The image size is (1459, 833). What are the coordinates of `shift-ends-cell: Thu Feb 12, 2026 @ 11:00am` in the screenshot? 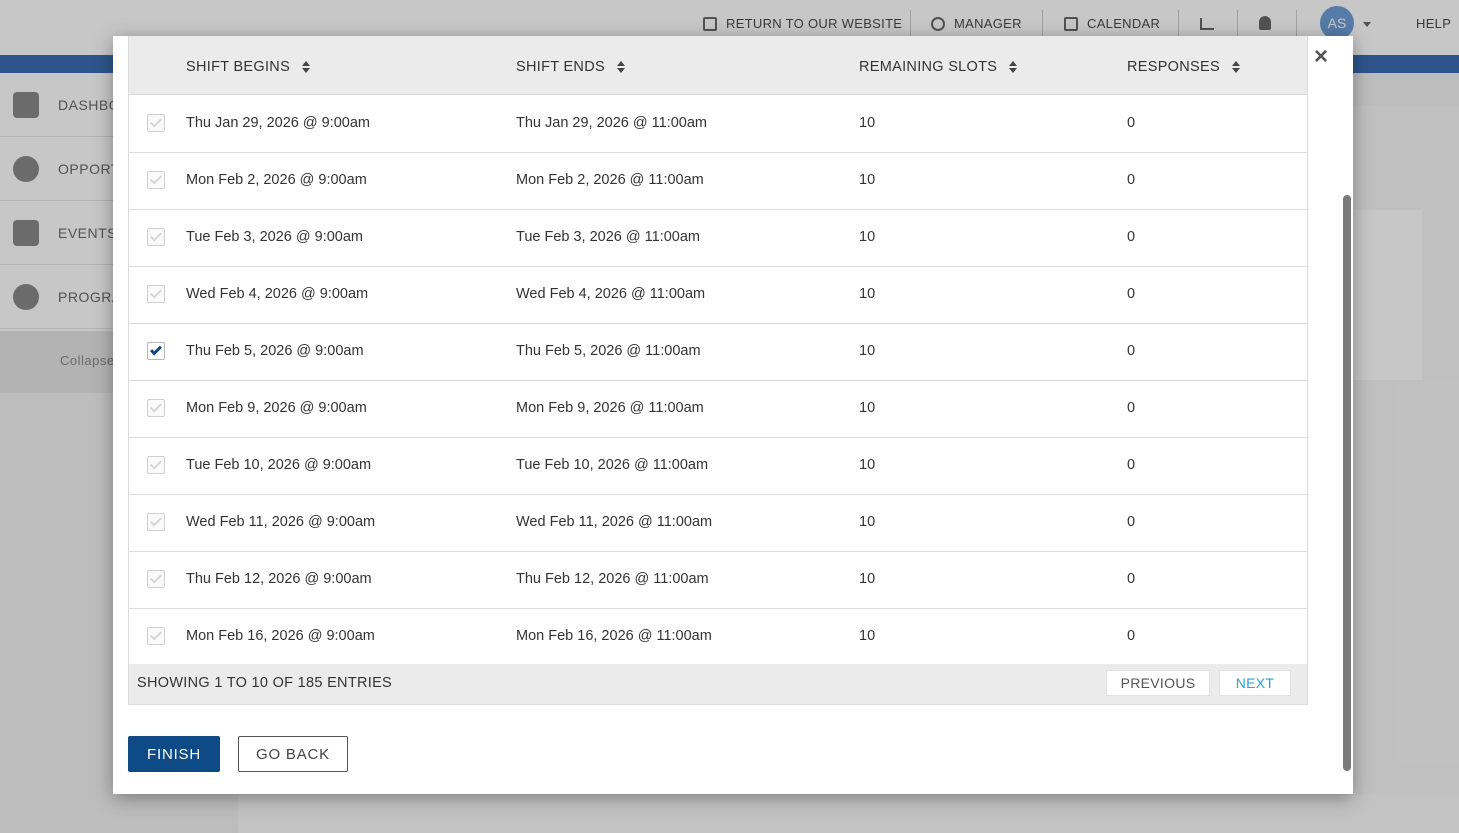 It's located at (612, 579).